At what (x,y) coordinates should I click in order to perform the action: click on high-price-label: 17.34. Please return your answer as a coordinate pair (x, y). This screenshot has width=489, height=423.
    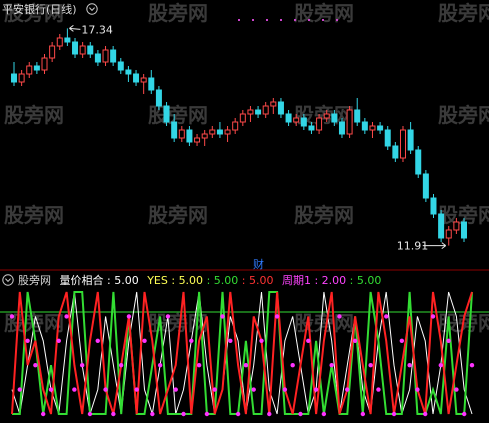
    Looking at the image, I should click on (97, 29).